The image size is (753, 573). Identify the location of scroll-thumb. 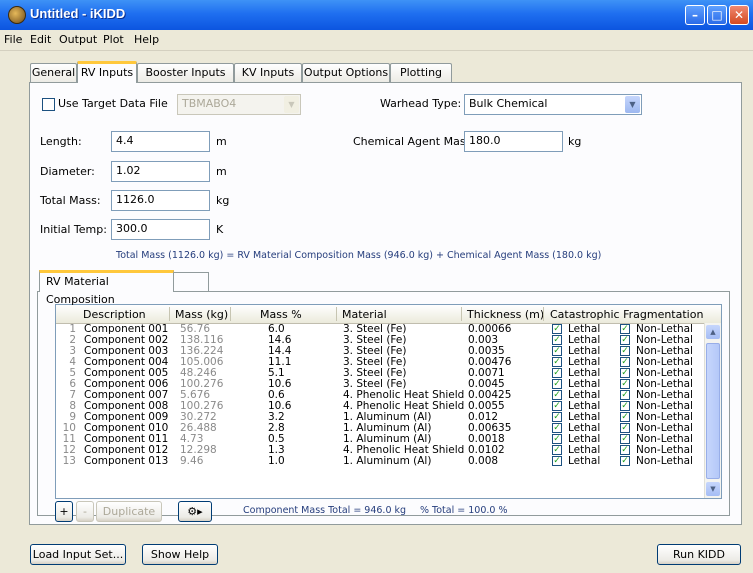
(713, 411).